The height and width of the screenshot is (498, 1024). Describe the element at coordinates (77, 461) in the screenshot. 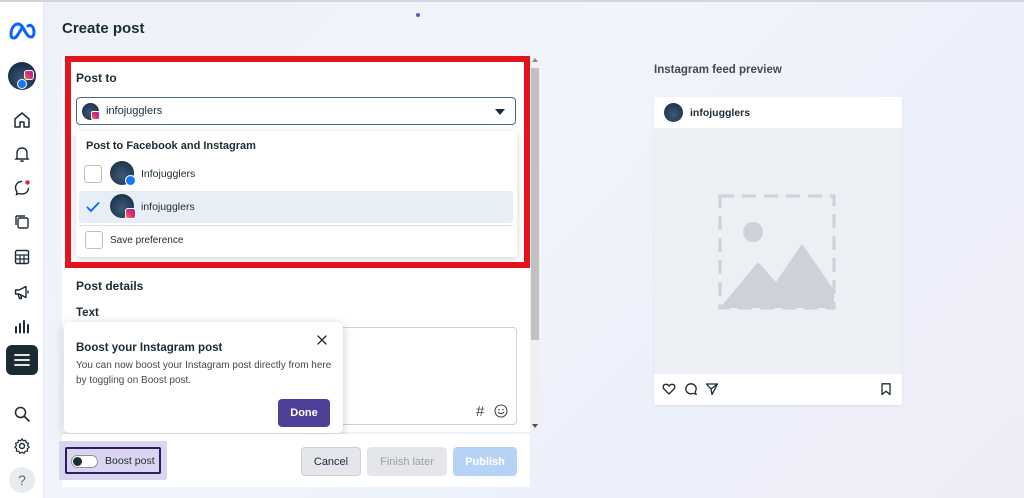

I see `toggle-knob` at that location.